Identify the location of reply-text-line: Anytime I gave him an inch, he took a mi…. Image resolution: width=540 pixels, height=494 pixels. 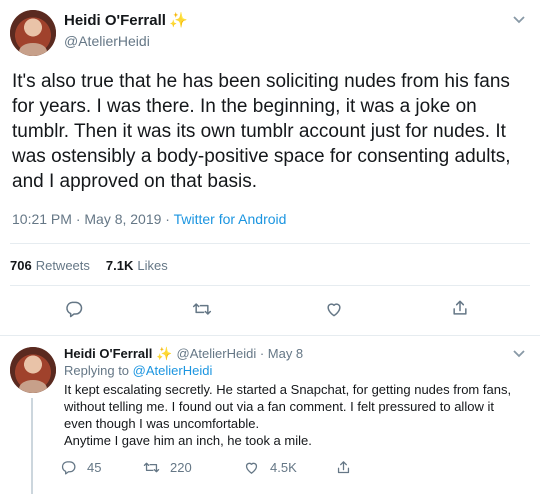
(188, 440).